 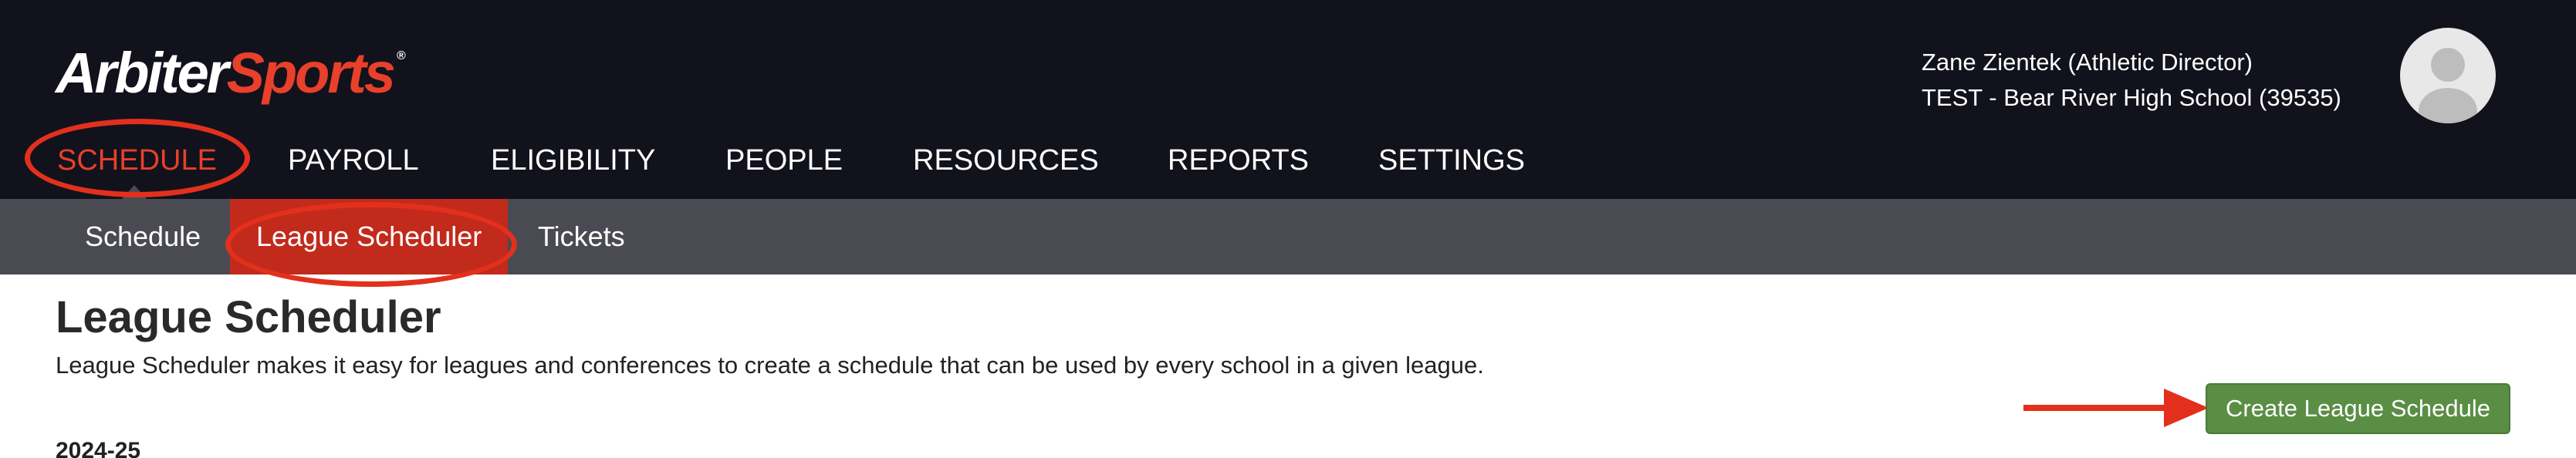 I want to click on annotation-arrow-icon, so click(x=2116, y=408).